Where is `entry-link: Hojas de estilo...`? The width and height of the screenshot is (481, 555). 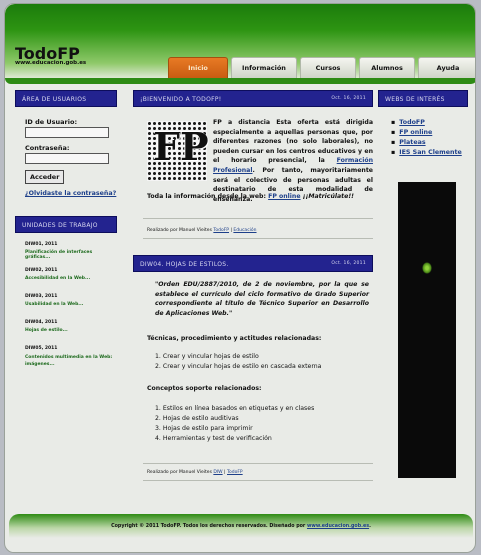 entry-link: Hojas de estilo... is located at coordinates (71, 330).